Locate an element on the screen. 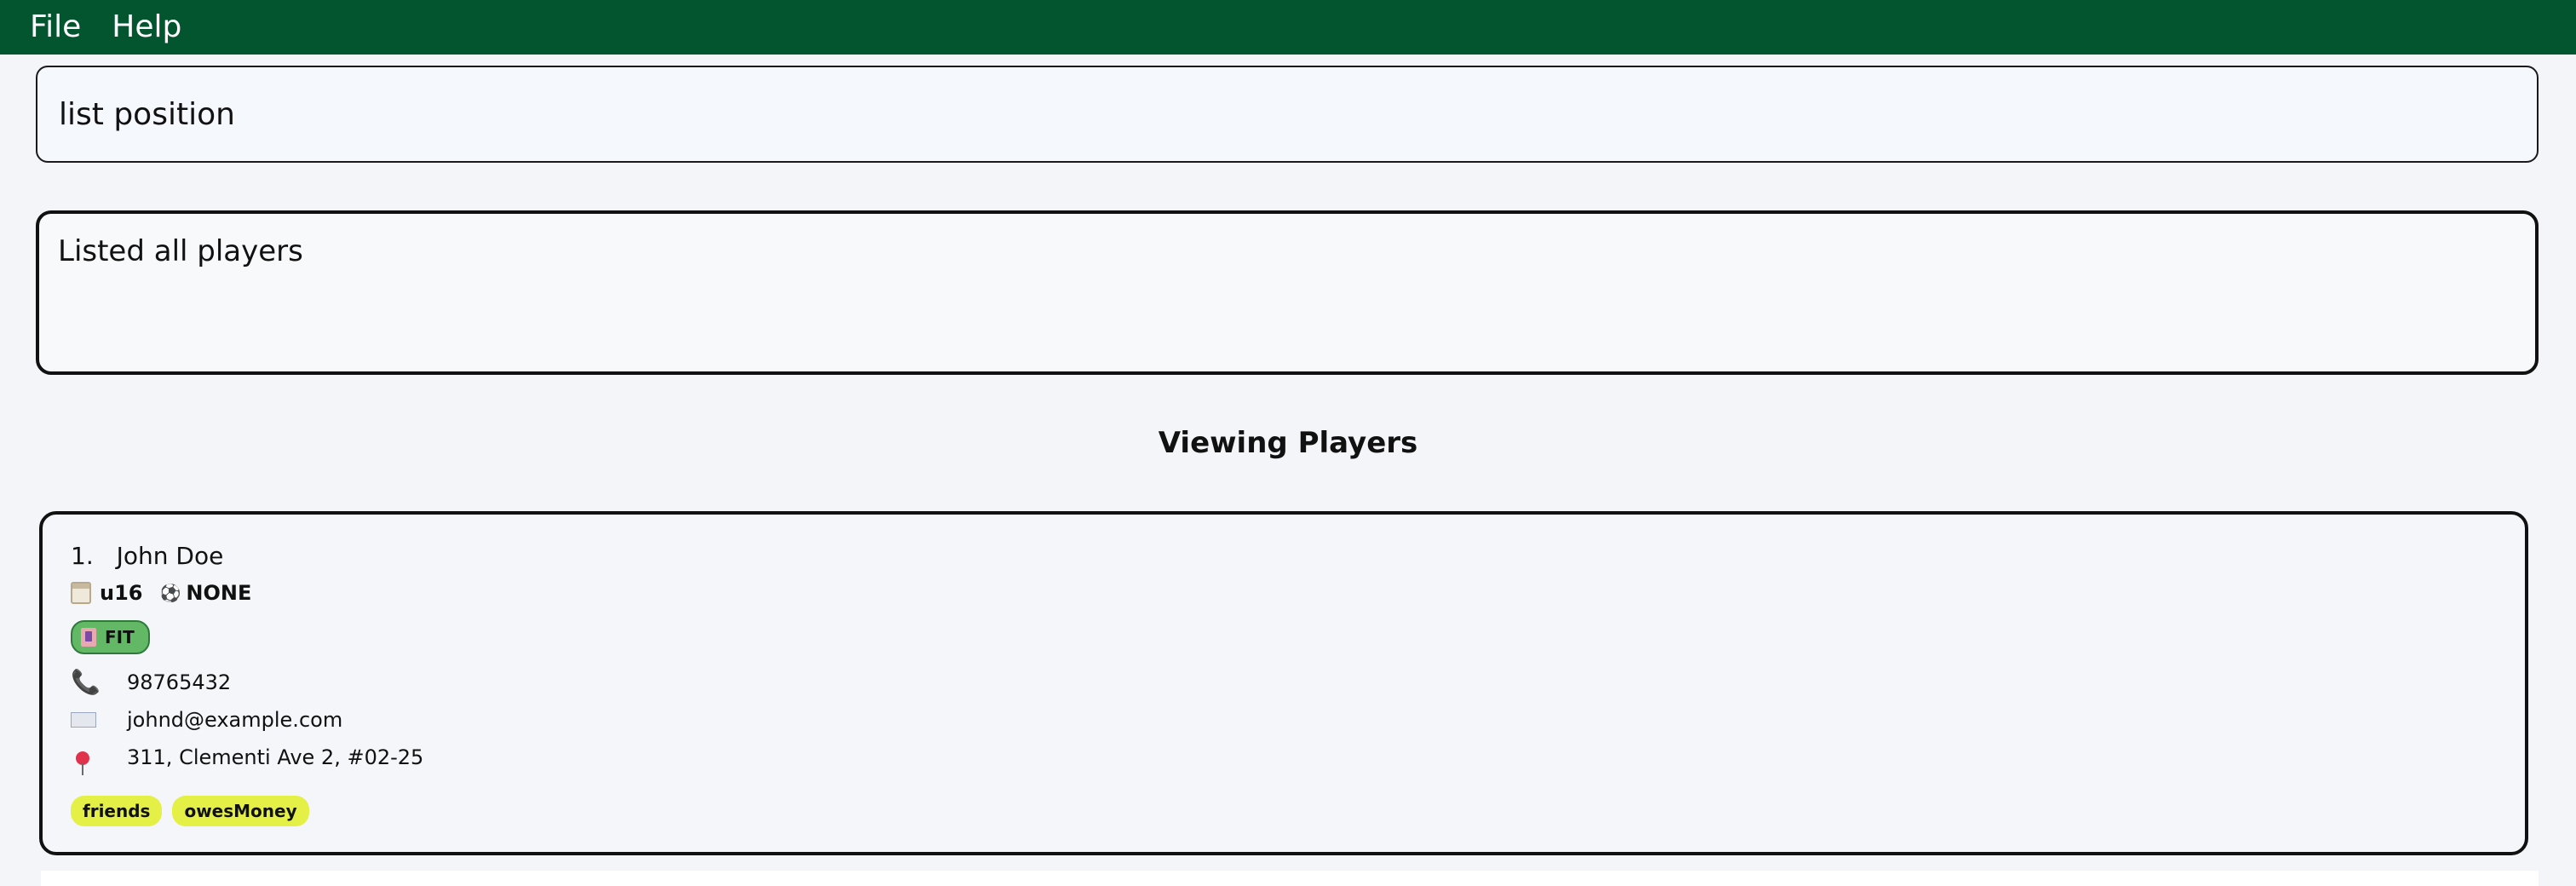 Image resolution: width=2576 pixels, height=886 pixels. email-icon-wrap is located at coordinates (88, 719).